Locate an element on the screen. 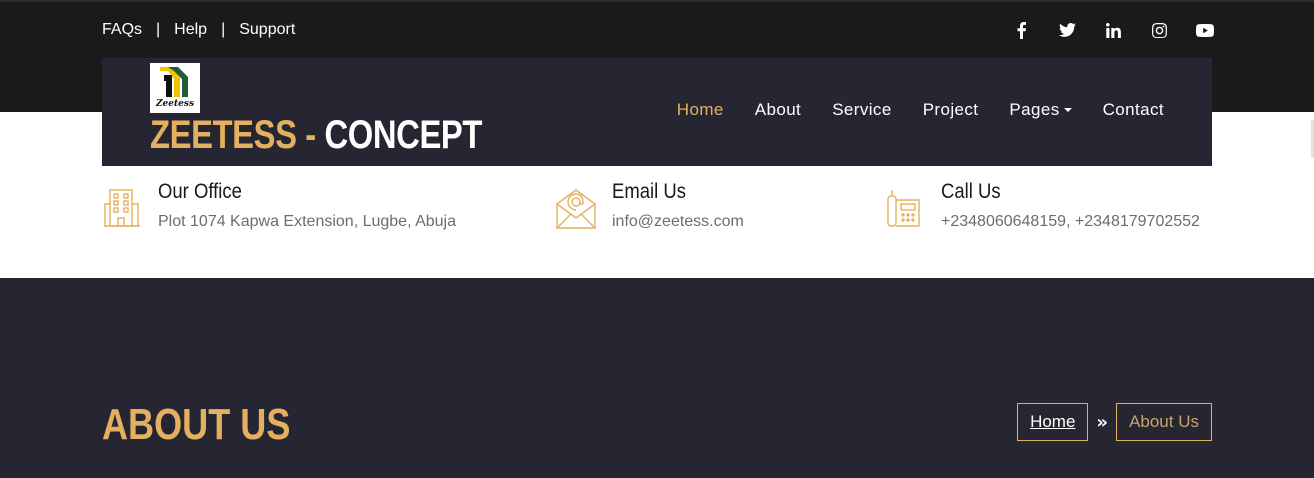  instagram-icon is located at coordinates (1159, 30).